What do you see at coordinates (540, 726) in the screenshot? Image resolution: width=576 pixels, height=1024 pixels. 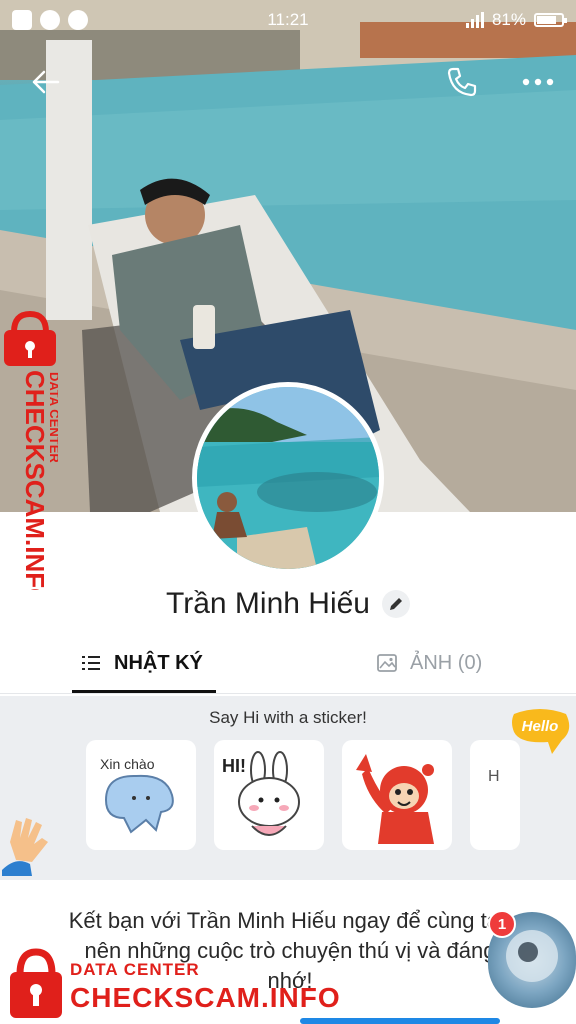 I see `hello-badge-text: Hello` at bounding box center [540, 726].